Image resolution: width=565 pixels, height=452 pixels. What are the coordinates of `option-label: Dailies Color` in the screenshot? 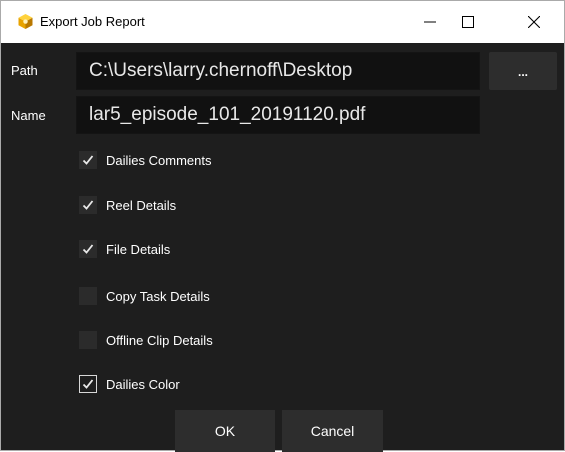 It's located at (143, 384).